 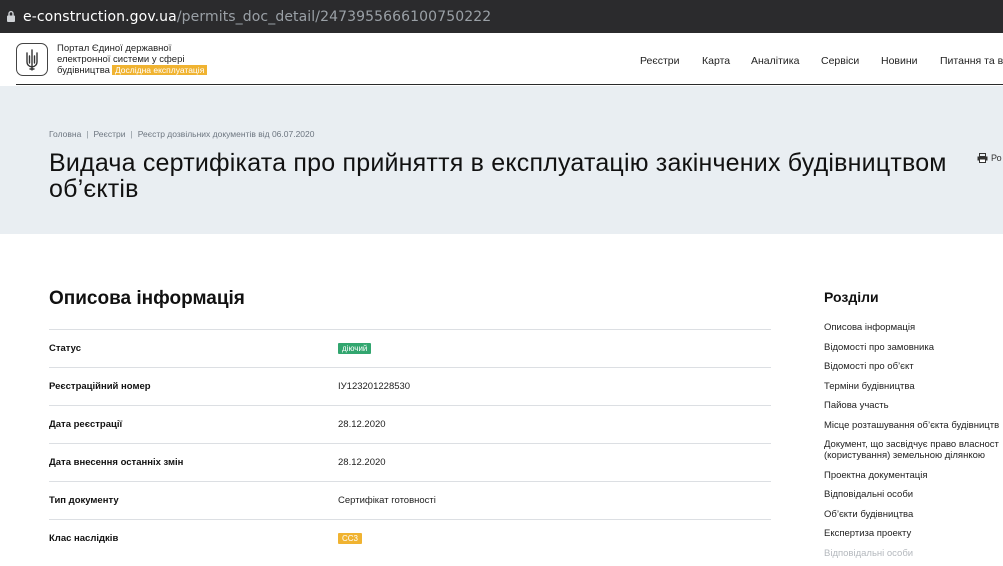 I want to click on sidebar-item-land-right: Документ, що засвідчує право власност, so click(x=913, y=444).